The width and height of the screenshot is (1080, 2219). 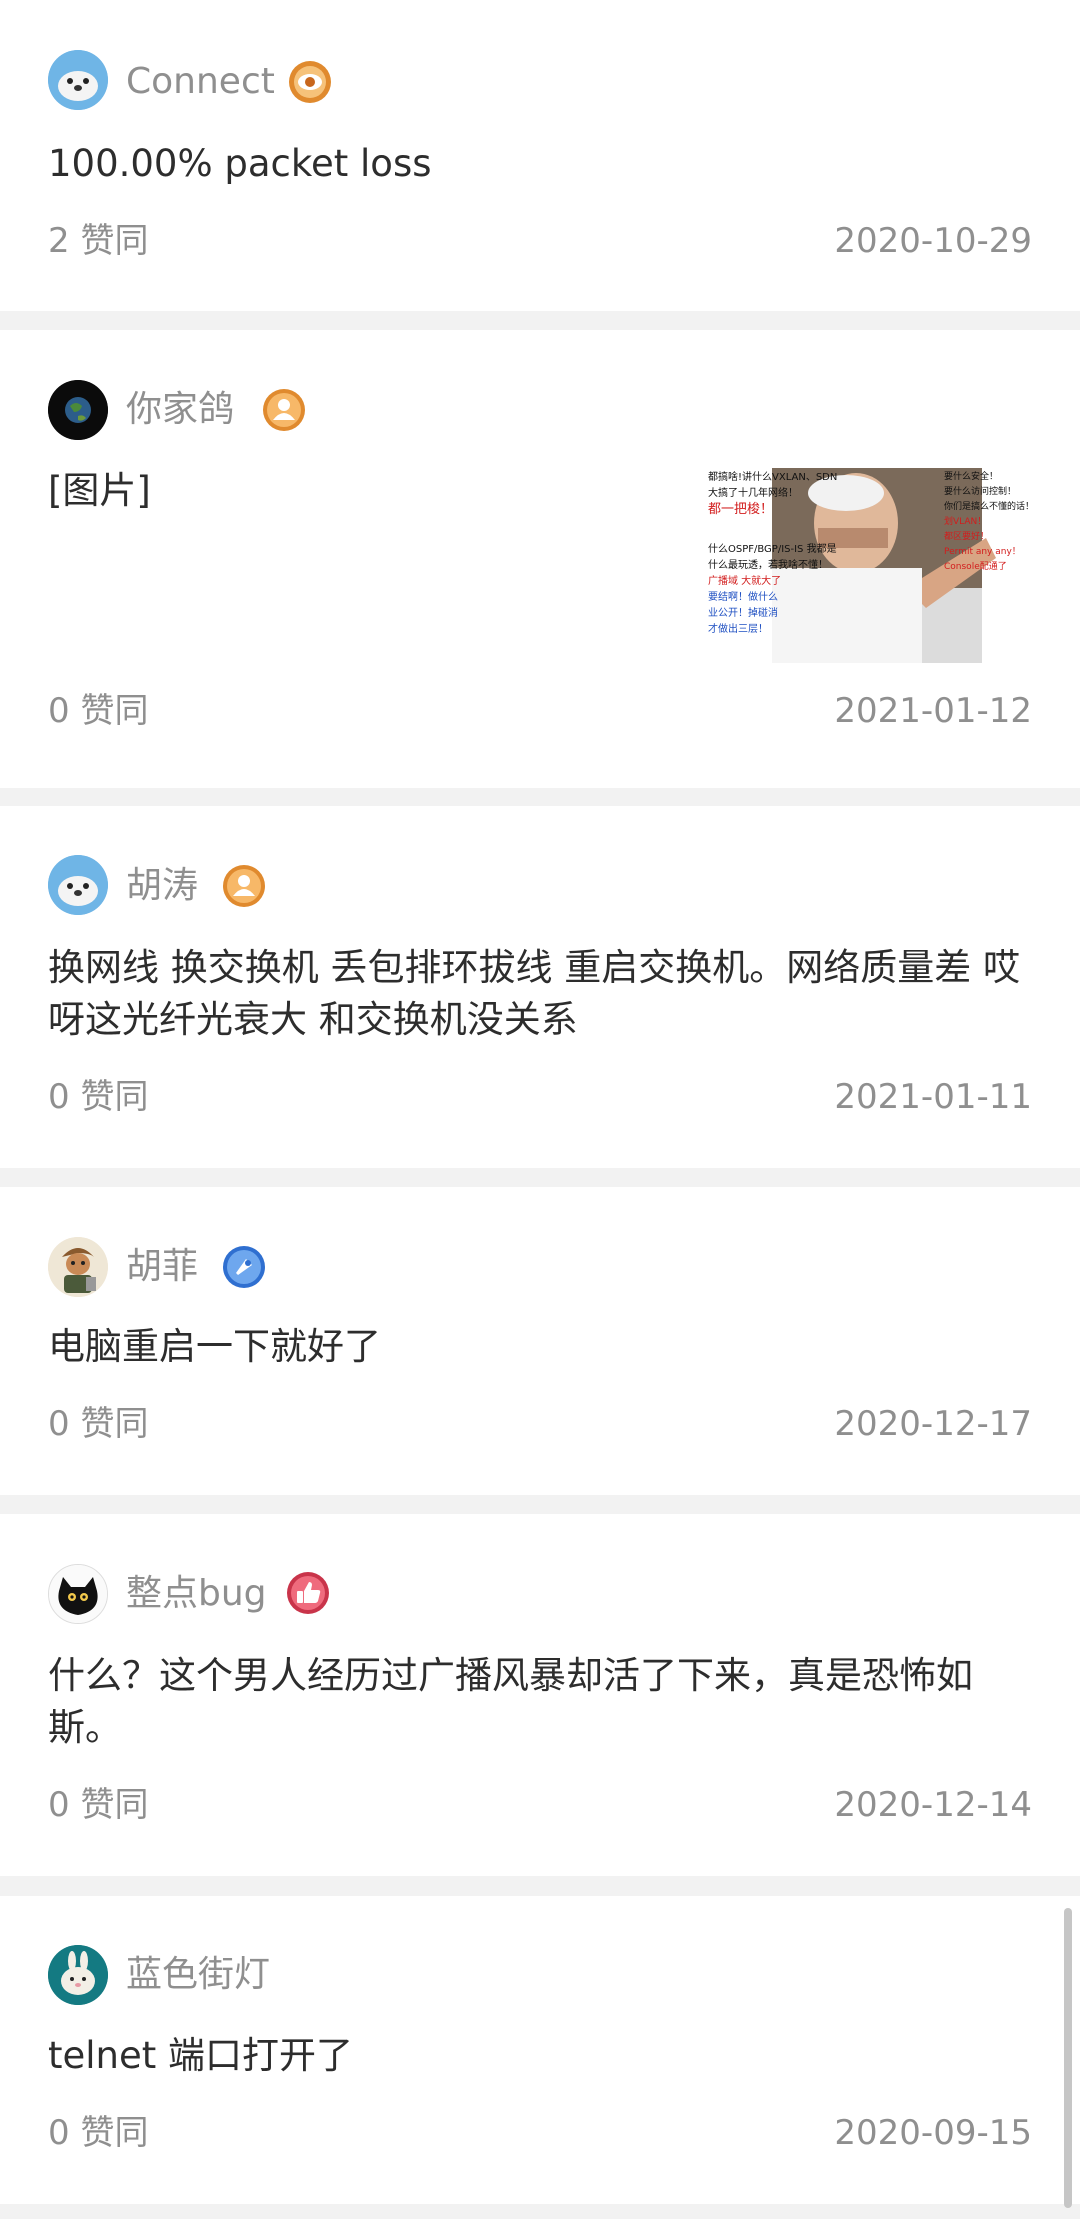 What do you see at coordinates (308, 1593) in the screenshot?
I see `thumbs-up-badge-icon` at bounding box center [308, 1593].